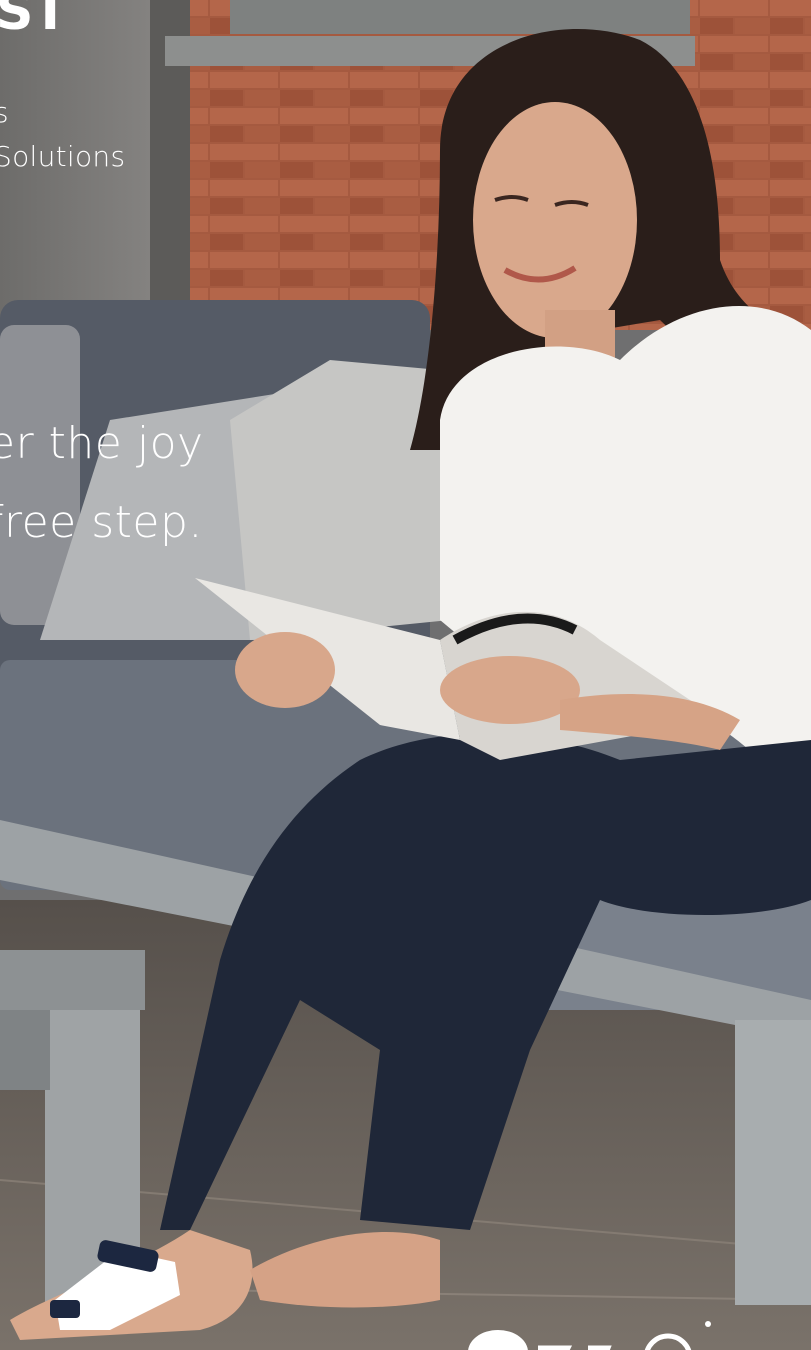  I want to click on headline-line2: free step., so click(101, 522).